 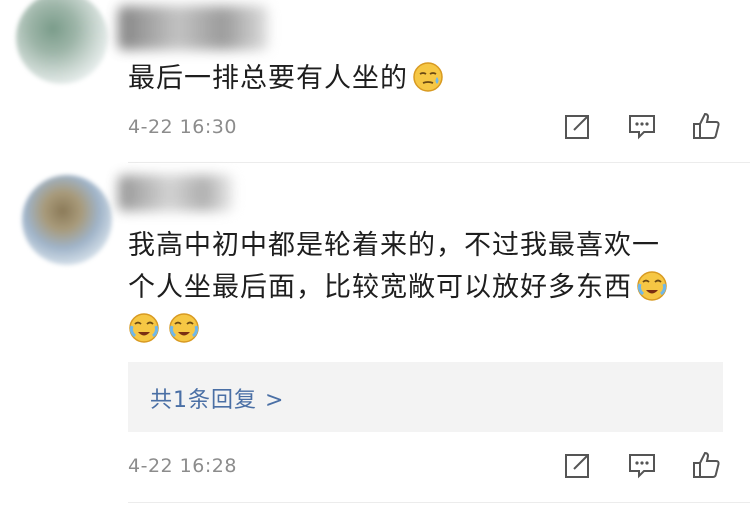 I want to click on comment-time: 4-22 16:28, so click(x=182, y=466).